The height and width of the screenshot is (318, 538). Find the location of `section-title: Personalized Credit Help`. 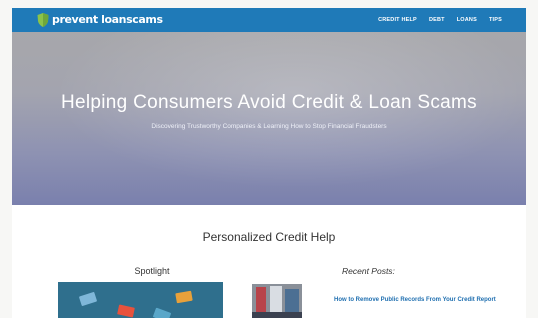

section-title: Personalized Credit Help is located at coordinates (269, 237).